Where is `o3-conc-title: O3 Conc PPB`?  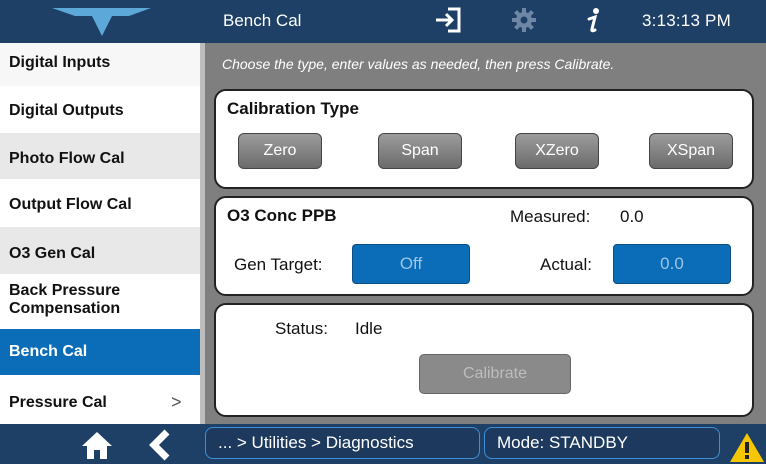 o3-conc-title: O3 Conc PPB is located at coordinates (282, 215).